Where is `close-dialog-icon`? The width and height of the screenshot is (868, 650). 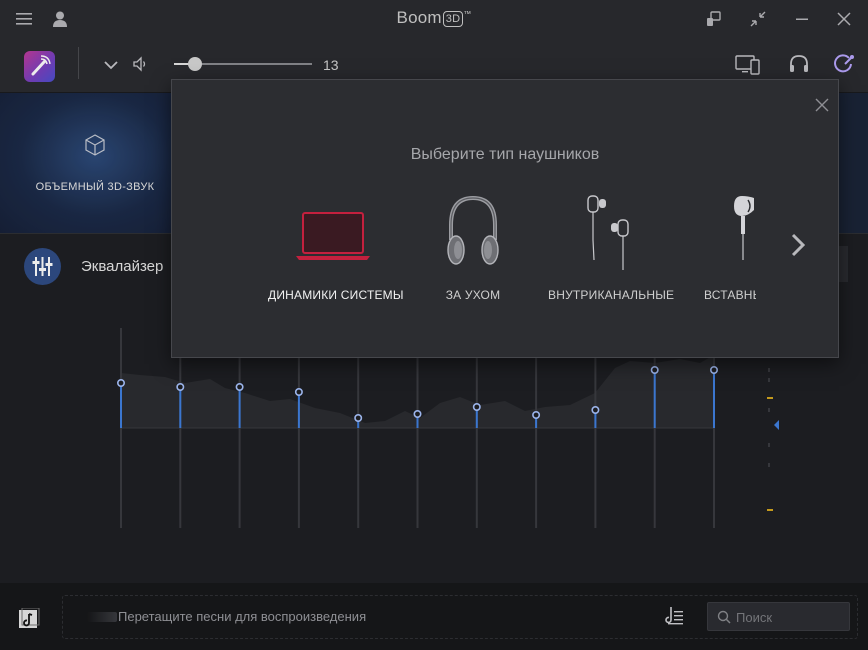
close-dialog-icon is located at coordinates (822, 105).